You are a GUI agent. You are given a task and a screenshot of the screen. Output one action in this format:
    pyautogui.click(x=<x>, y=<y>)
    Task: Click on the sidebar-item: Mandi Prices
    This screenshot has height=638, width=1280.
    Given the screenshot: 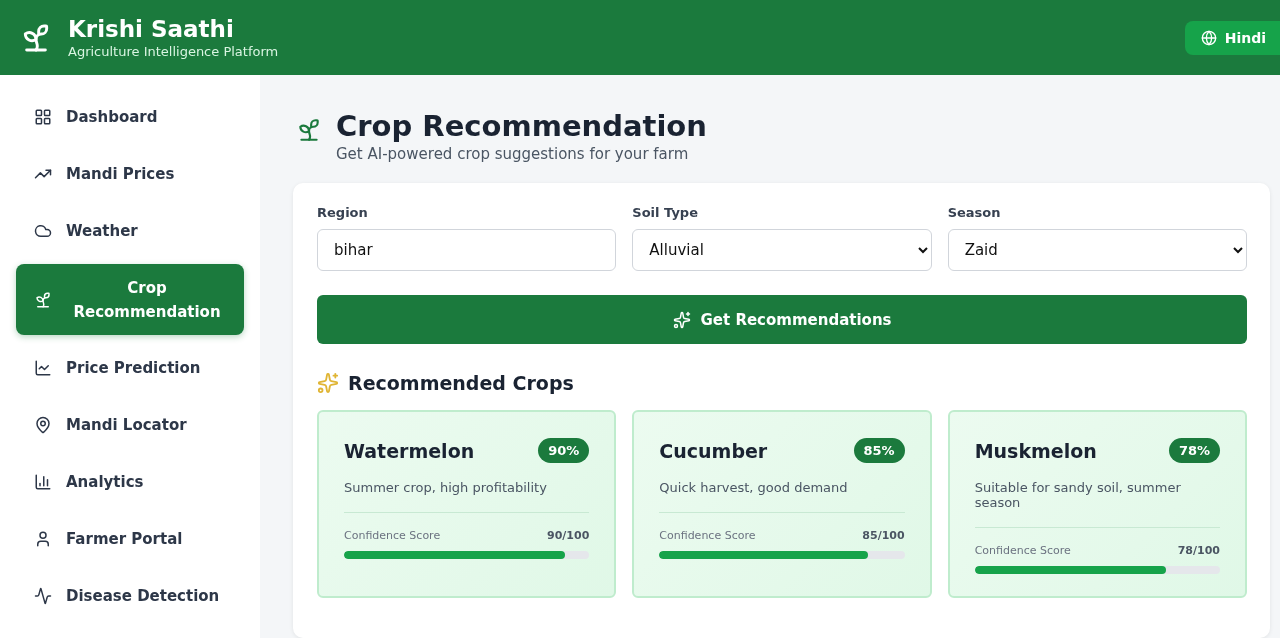 What is the action you would take?
    pyautogui.click(x=130, y=174)
    